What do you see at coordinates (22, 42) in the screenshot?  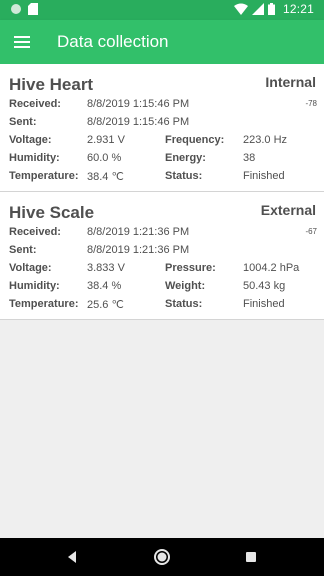 I see `hamburger-menu-icon` at bounding box center [22, 42].